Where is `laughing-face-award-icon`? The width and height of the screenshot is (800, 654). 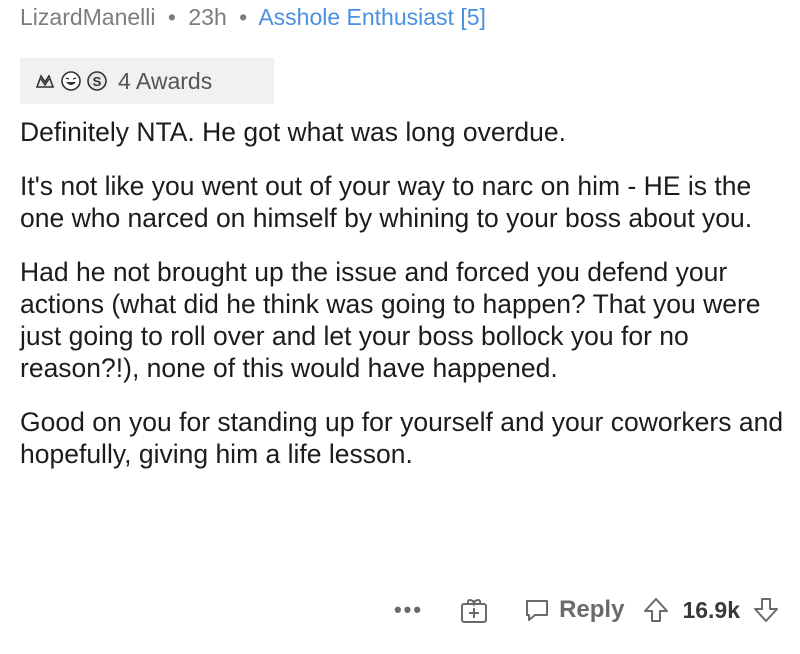
laughing-face-award-icon is located at coordinates (71, 81).